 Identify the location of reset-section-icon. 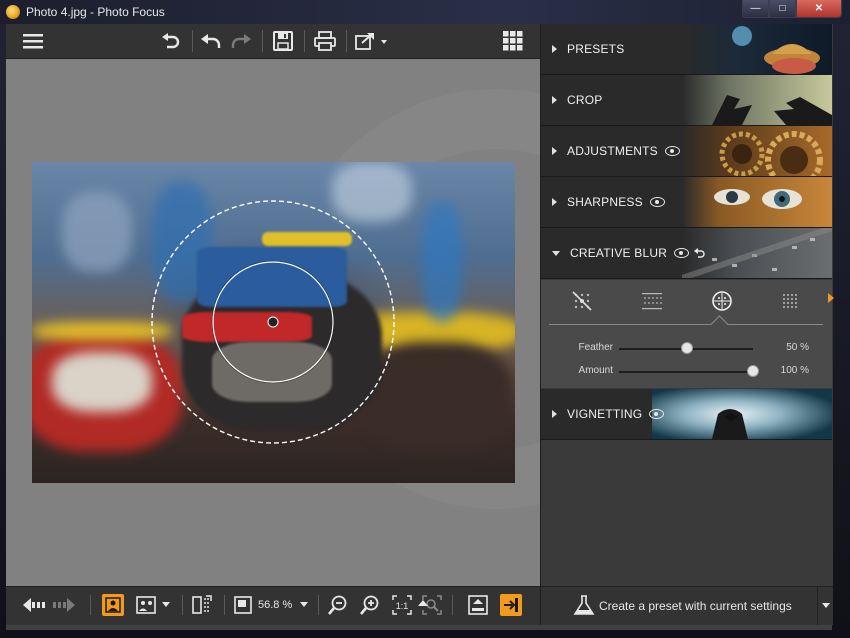
(700, 253).